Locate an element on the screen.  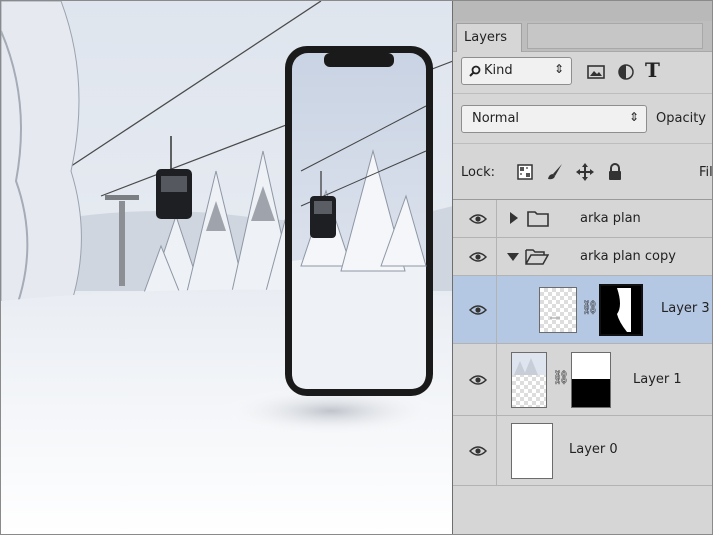
blend-row: Normal ⇕ Opacity is located at coordinates (582, 118).